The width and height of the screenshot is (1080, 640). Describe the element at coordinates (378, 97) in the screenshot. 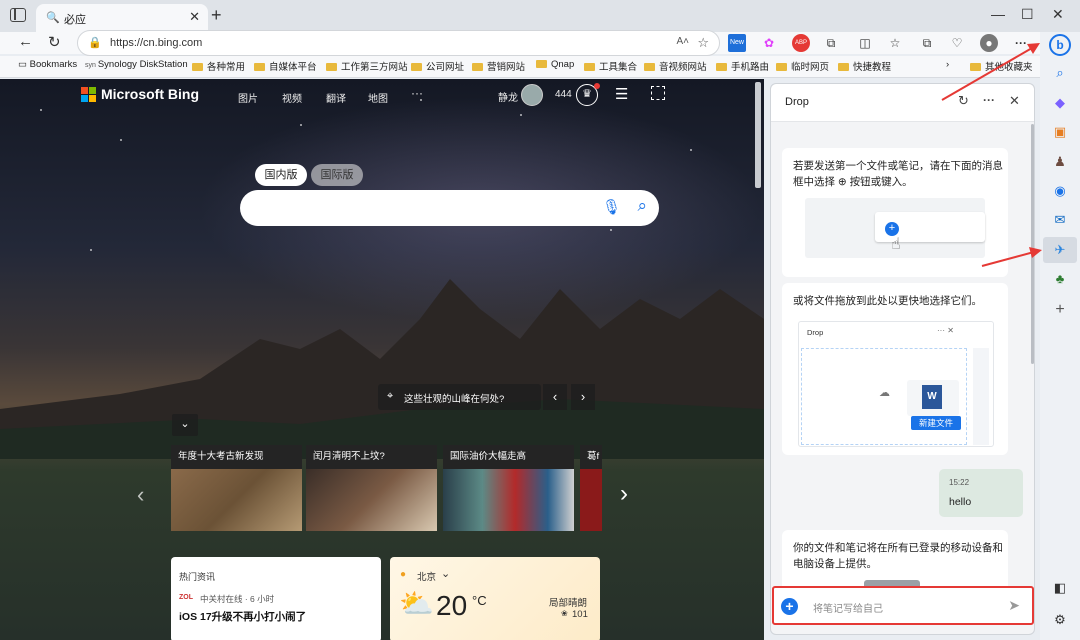

I see `nav-maps: 地图` at that location.